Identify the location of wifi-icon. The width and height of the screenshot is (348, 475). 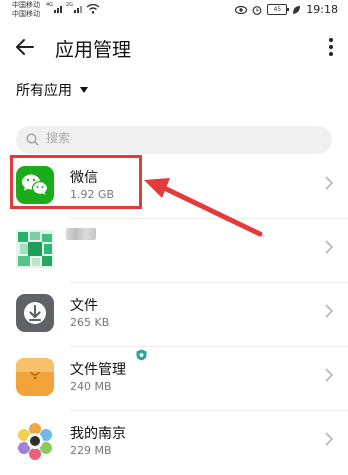
(93, 9).